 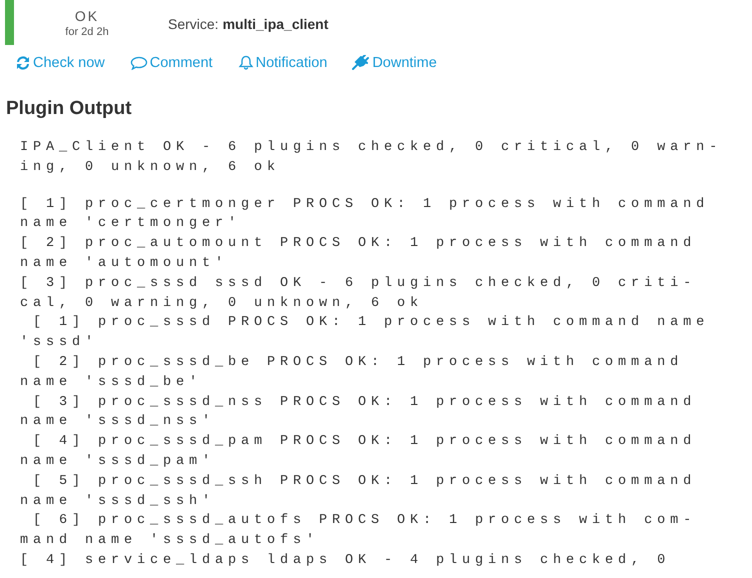 I want to click on output-line: [ 4] service_ldaps ldaps OK - 4 plugins checked, 0, so click(x=346, y=561).